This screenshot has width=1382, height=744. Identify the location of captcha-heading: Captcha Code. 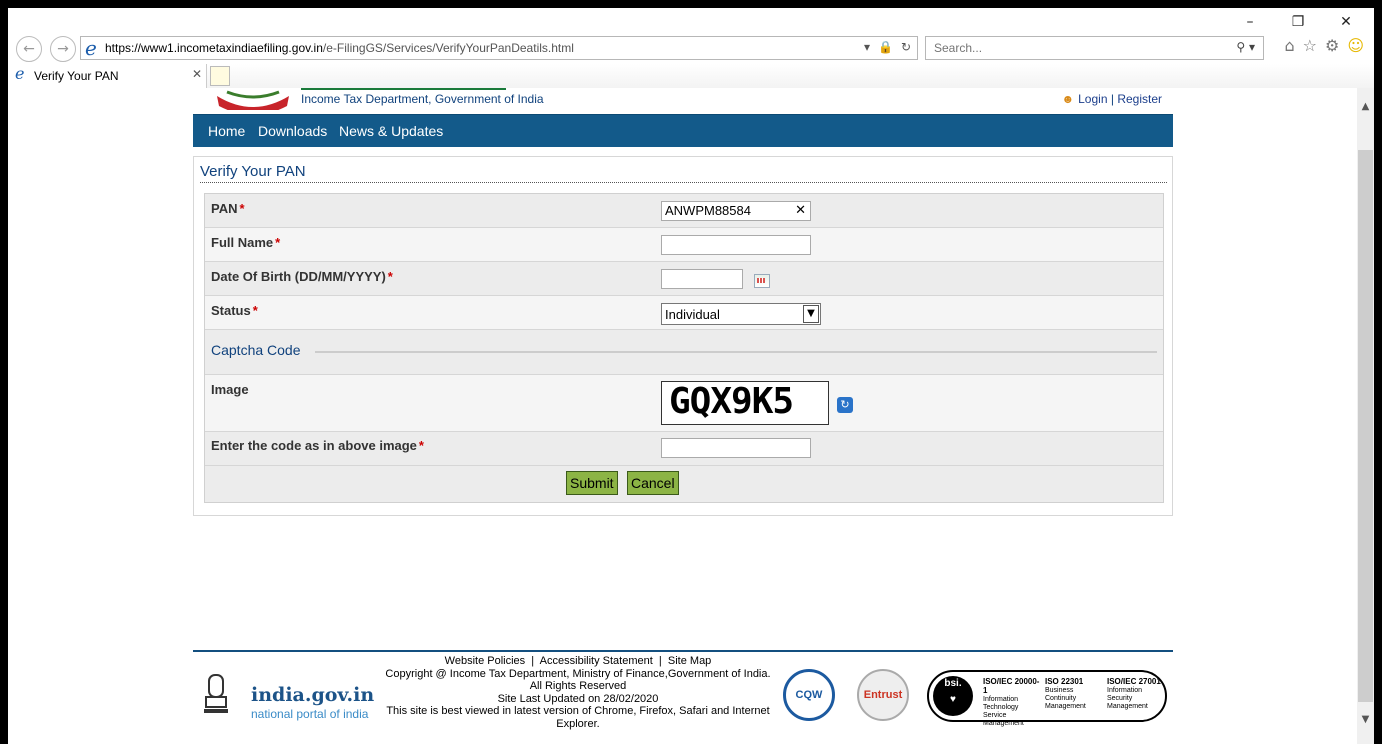
(259, 350).